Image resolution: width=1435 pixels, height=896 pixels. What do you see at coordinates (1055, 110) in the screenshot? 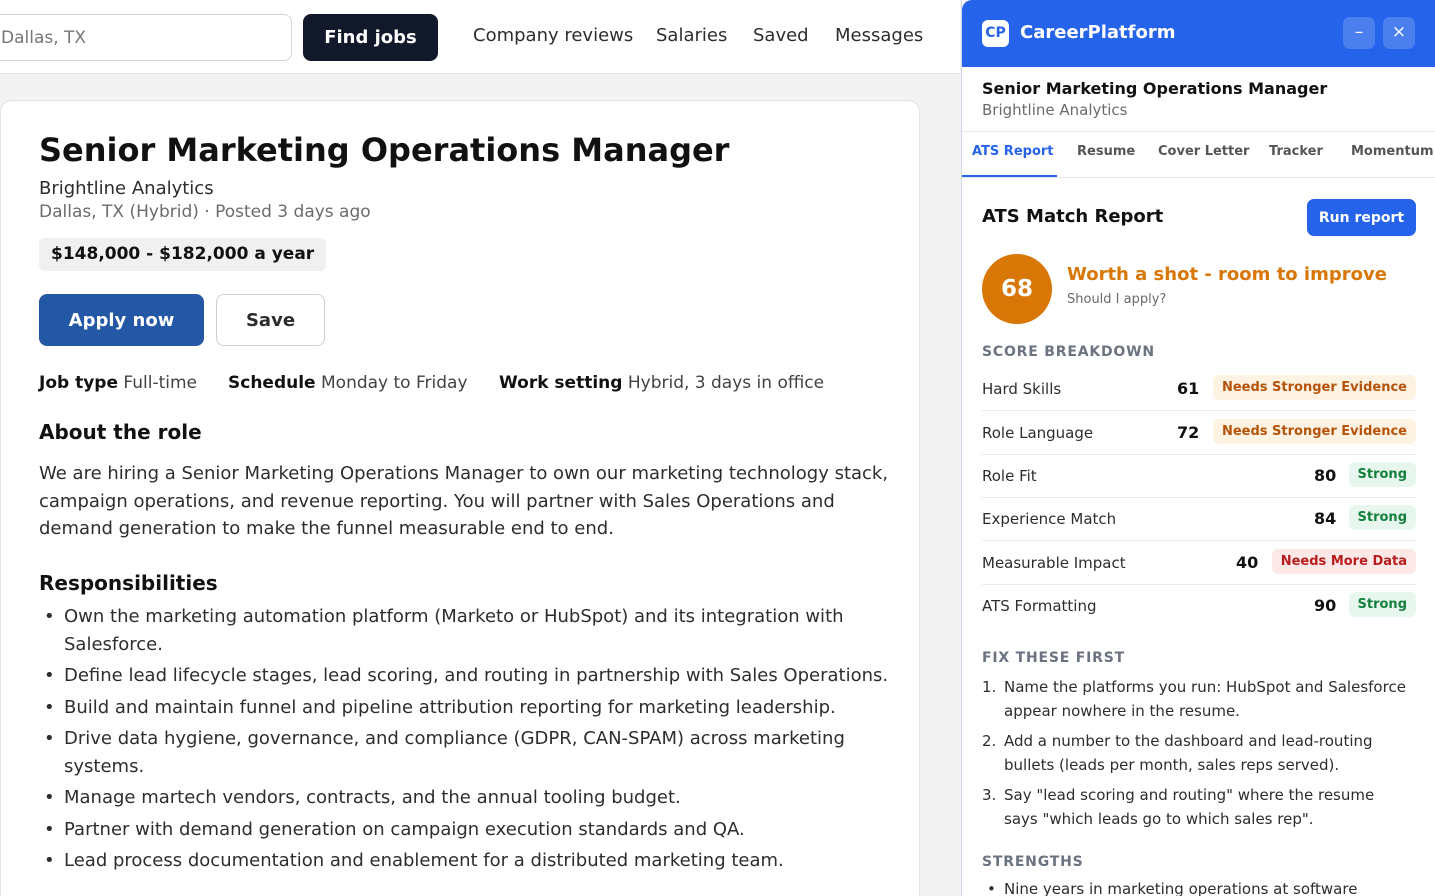
I see `panel-company: Brightline Analytics` at bounding box center [1055, 110].